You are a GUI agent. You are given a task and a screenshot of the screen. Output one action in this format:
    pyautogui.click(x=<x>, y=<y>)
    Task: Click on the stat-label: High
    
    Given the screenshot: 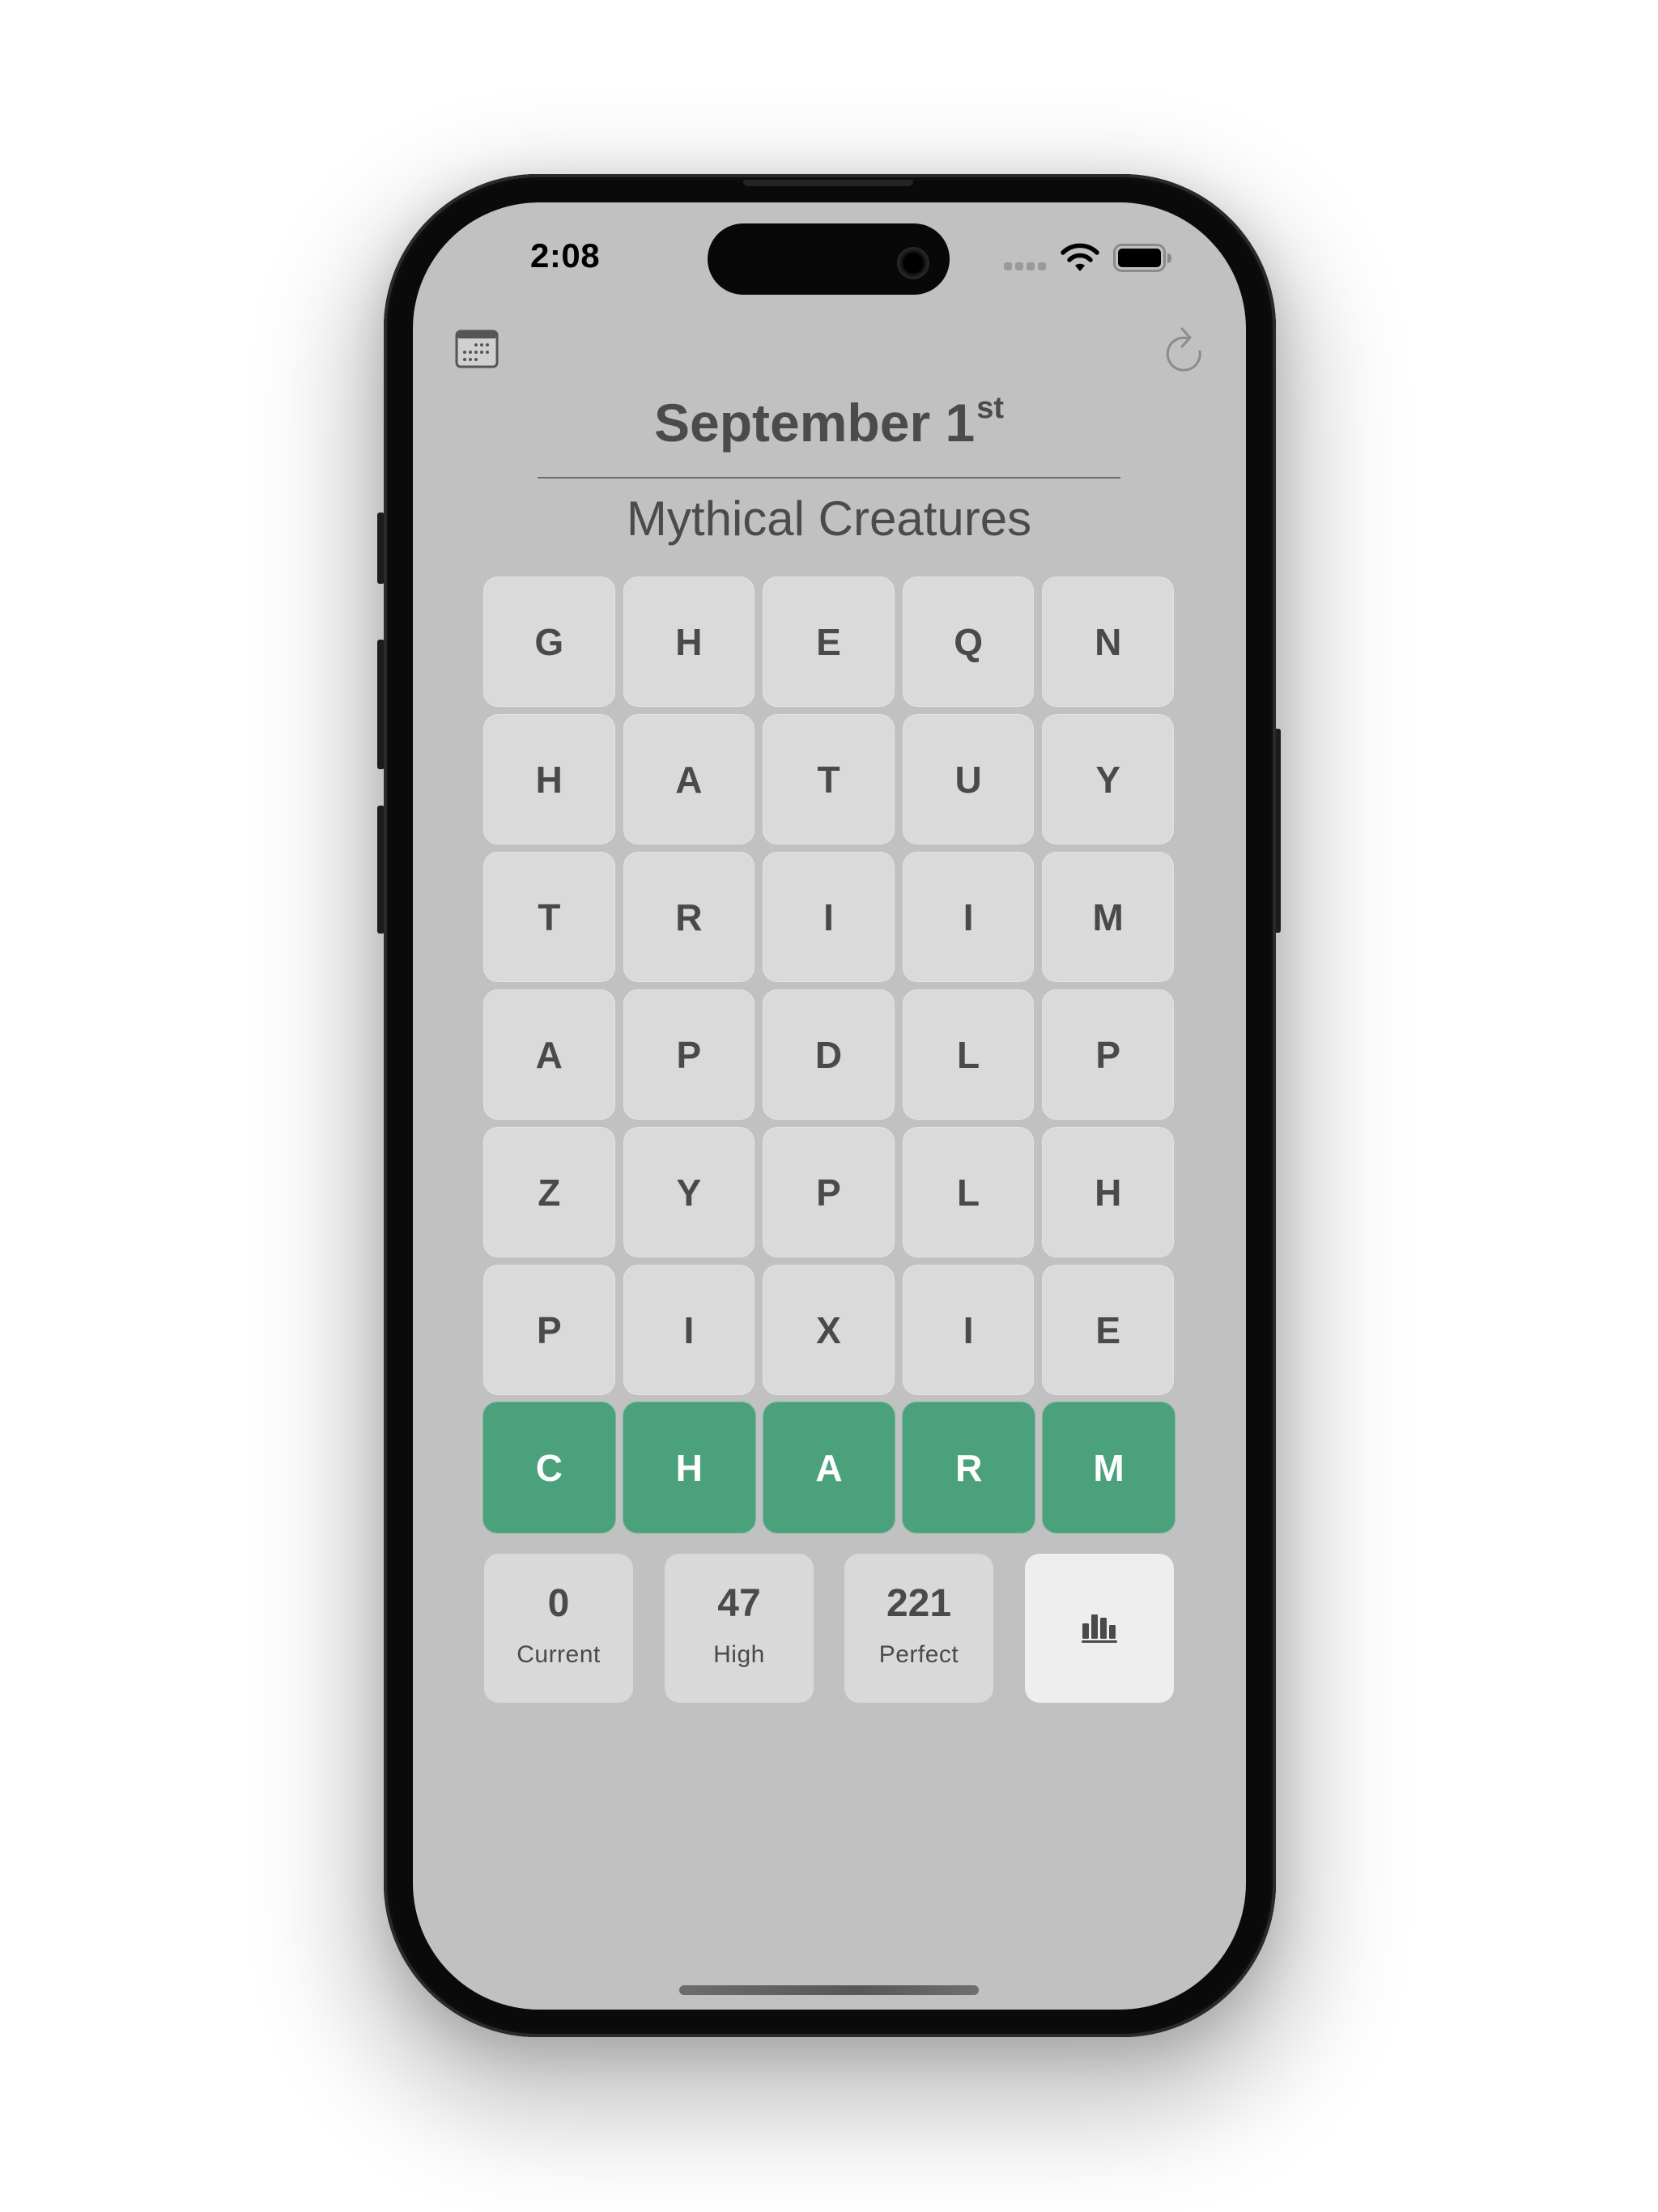 What is the action you would take?
    pyautogui.click(x=739, y=1655)
    